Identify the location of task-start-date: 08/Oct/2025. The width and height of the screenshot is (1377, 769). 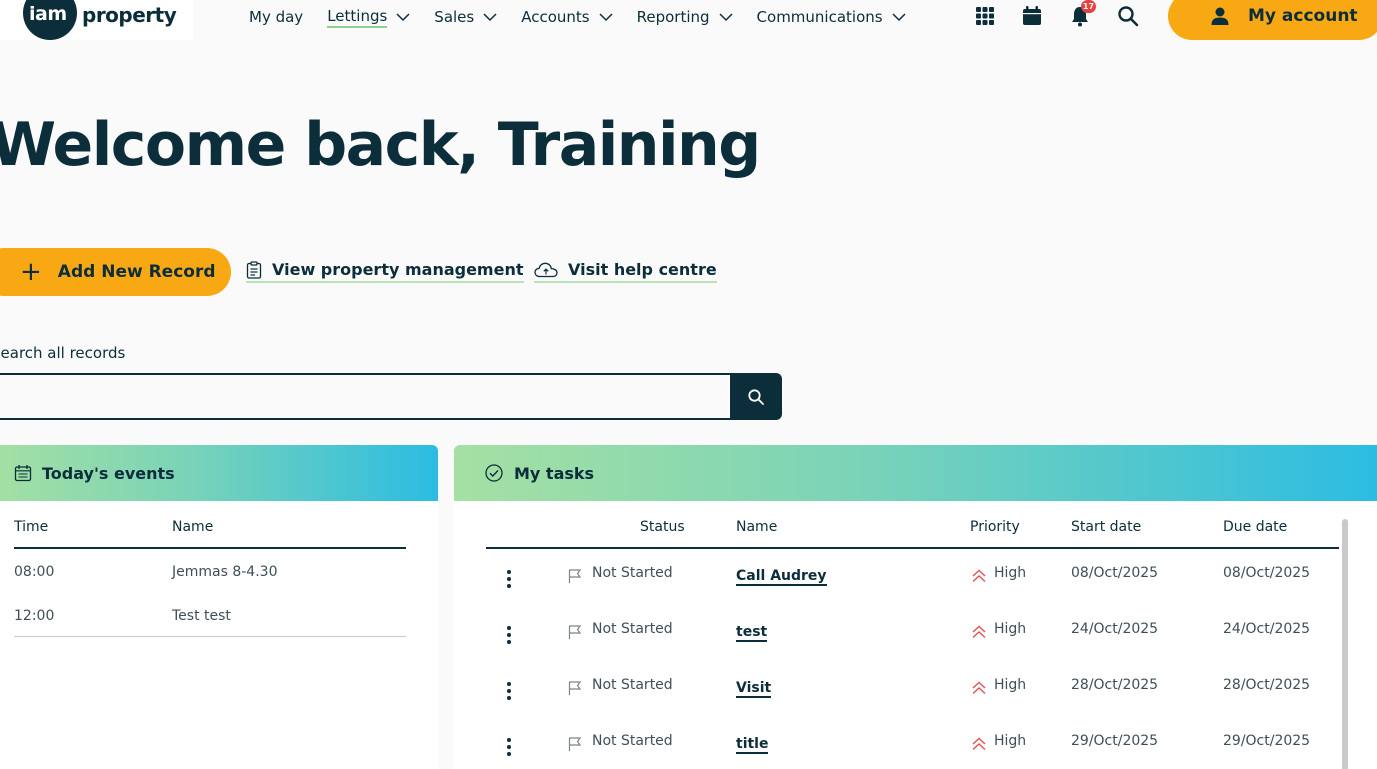
(1115, 573).